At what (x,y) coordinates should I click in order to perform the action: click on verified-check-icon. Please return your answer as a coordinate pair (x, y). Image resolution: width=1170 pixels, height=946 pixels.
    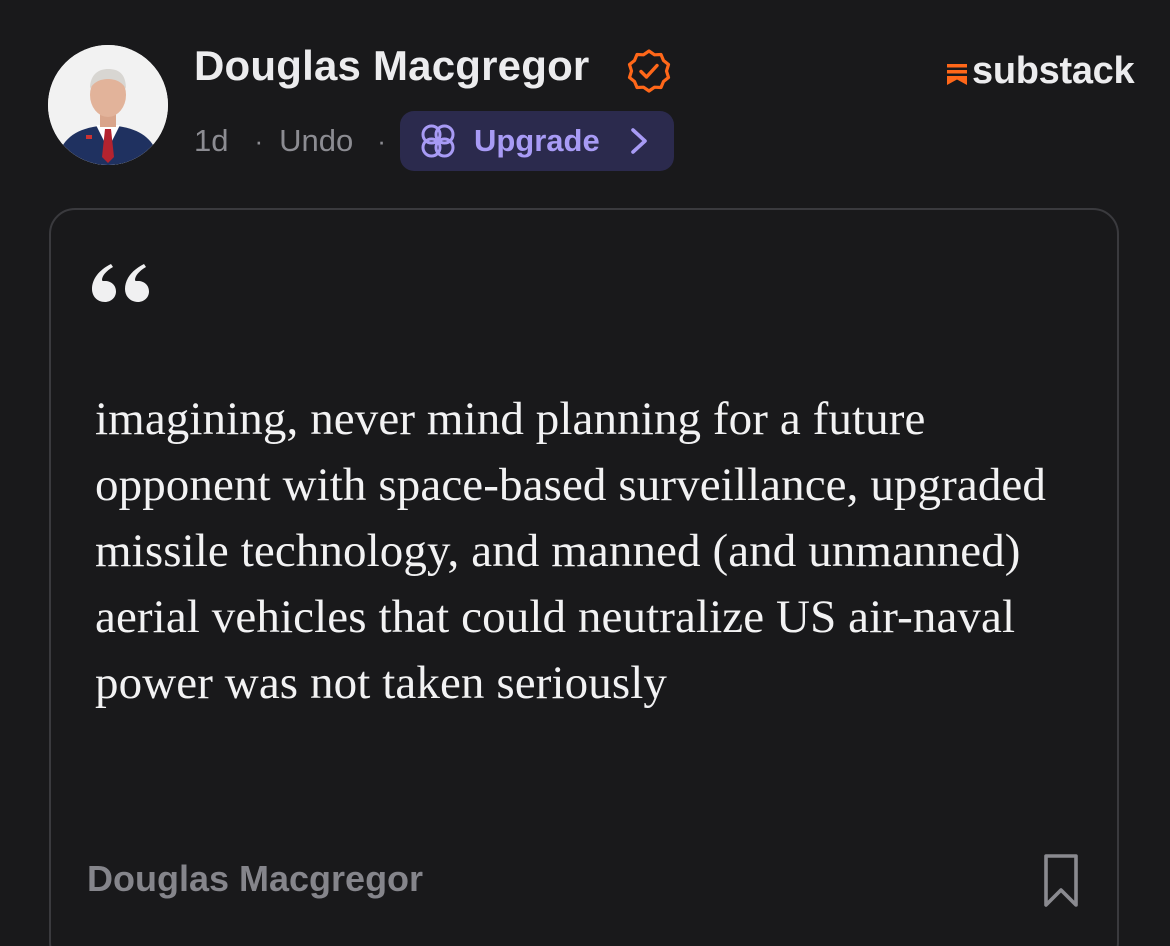
    Looking at the image, I should click on (649, 71).